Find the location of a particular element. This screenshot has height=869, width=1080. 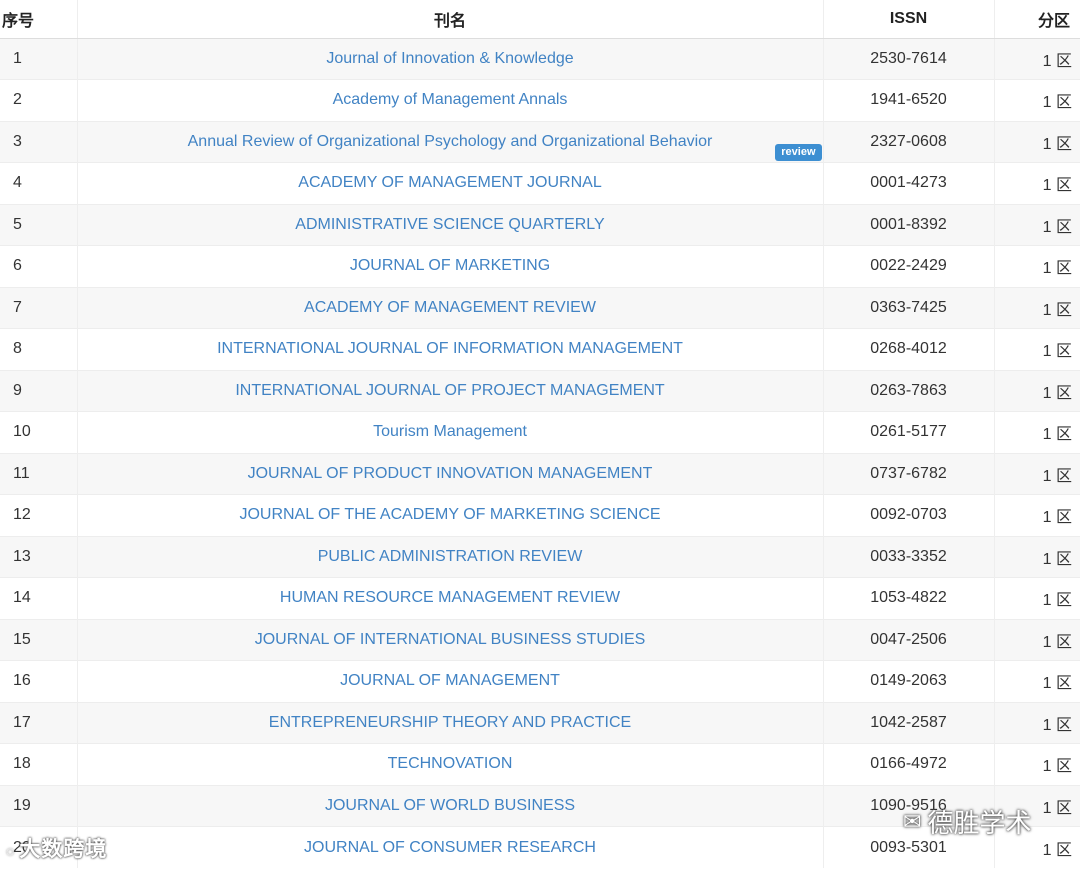

row-index: 5 is located at coordinates (39, 224).